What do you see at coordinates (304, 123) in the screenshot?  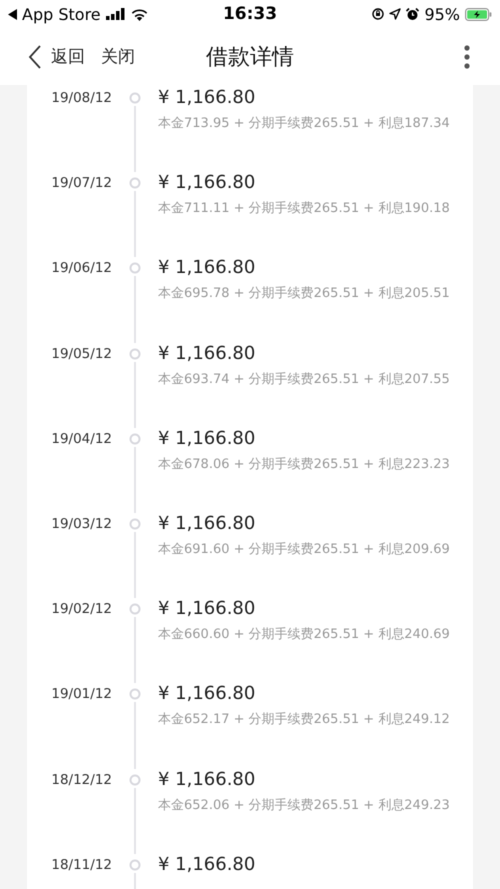 I see `amount-breakdown: 本金713.95 + 分期手续费265.51 + 利息187.34` at bounding box center [304, 123].